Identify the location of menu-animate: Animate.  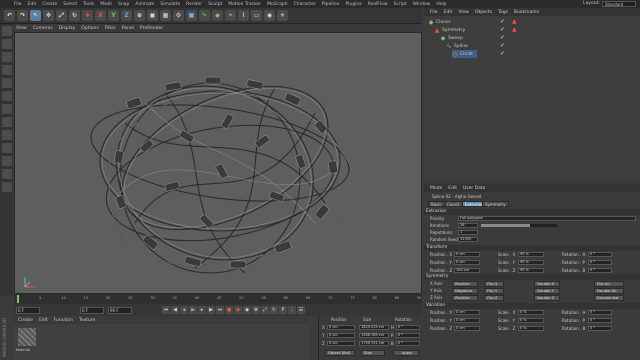
(144, 4).